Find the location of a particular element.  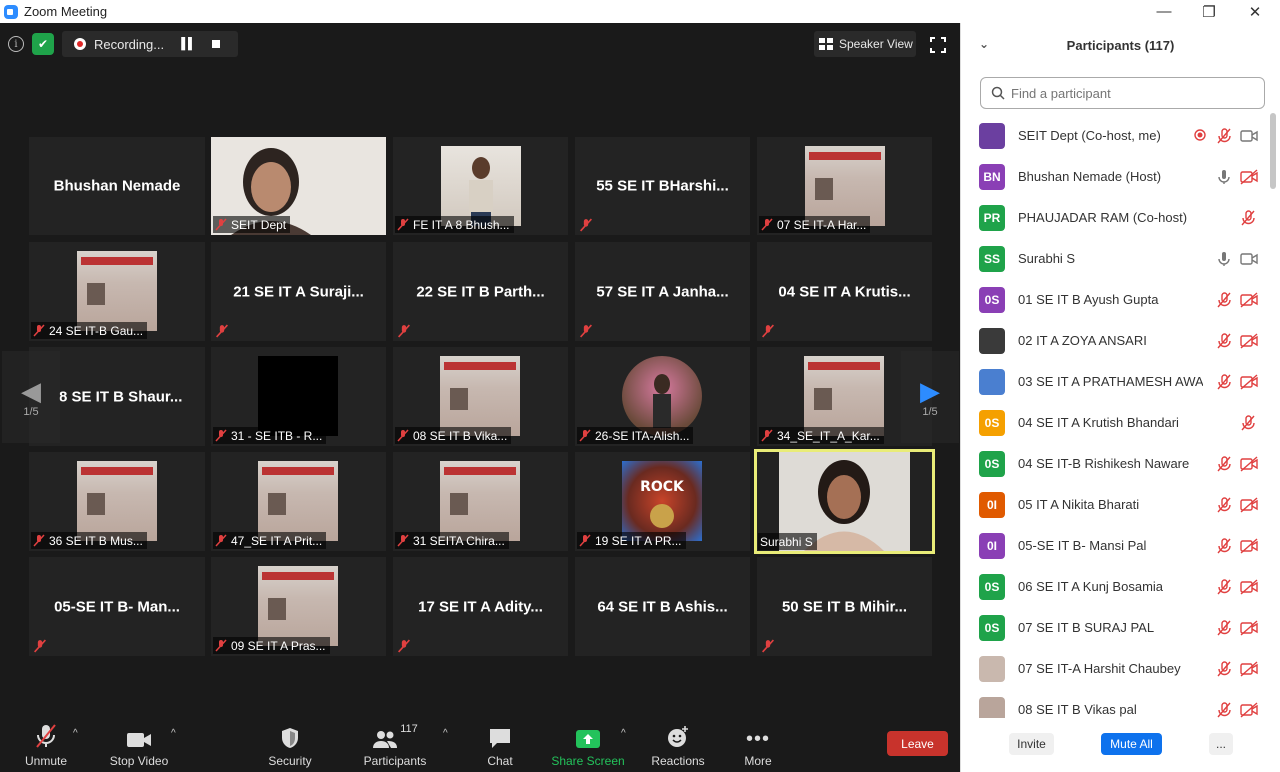

participant-row: 0I 05-SE IT B- Mansi Pal is located at coordinates (1116, 545).